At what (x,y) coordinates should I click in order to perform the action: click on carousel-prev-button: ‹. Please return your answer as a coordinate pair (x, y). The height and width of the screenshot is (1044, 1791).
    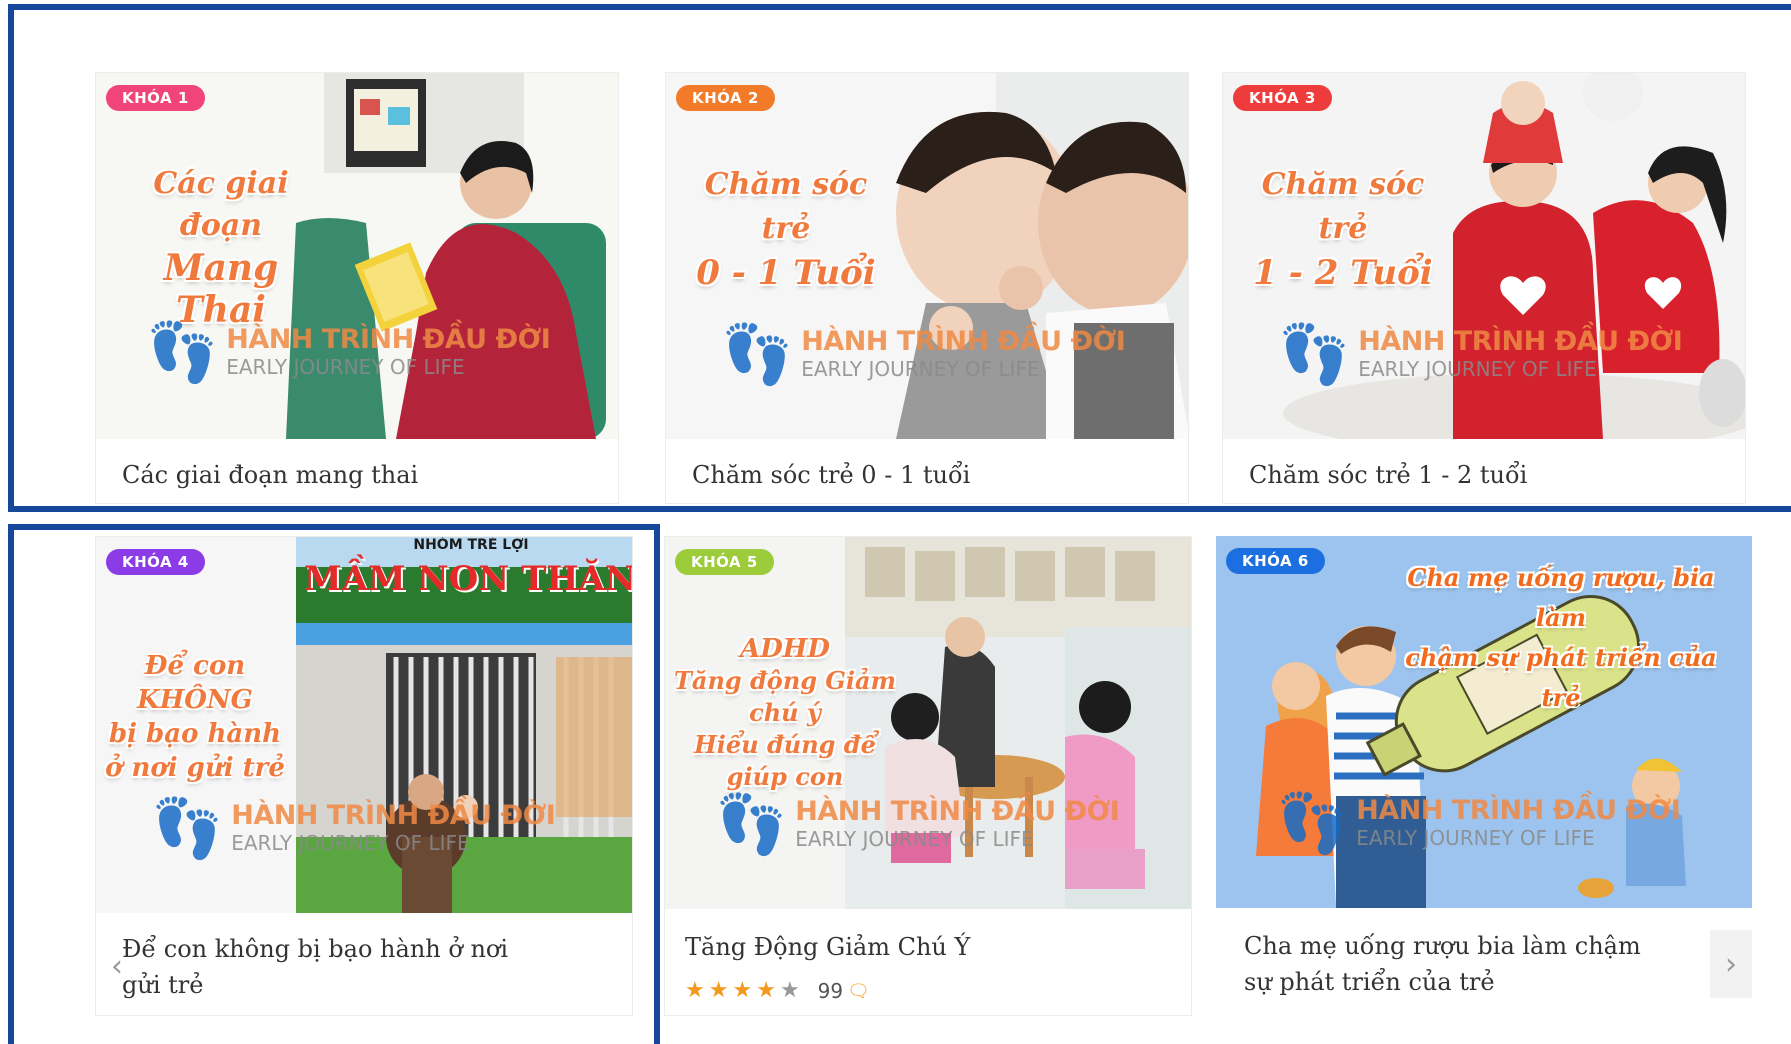
    Looking at the image, I should click on (117, 966).